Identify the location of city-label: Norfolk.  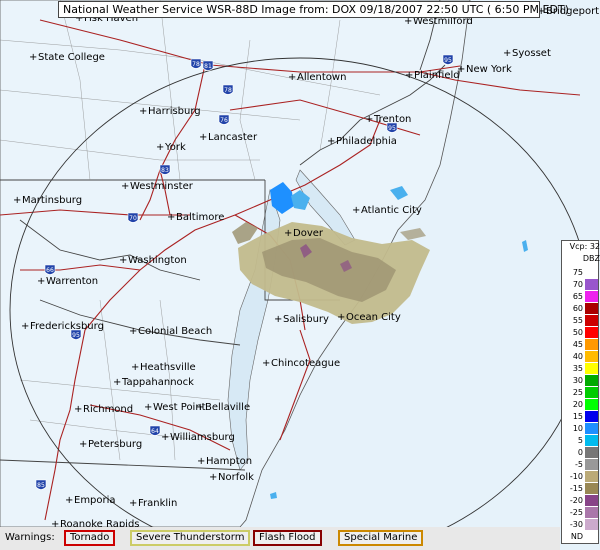
(236, 477).